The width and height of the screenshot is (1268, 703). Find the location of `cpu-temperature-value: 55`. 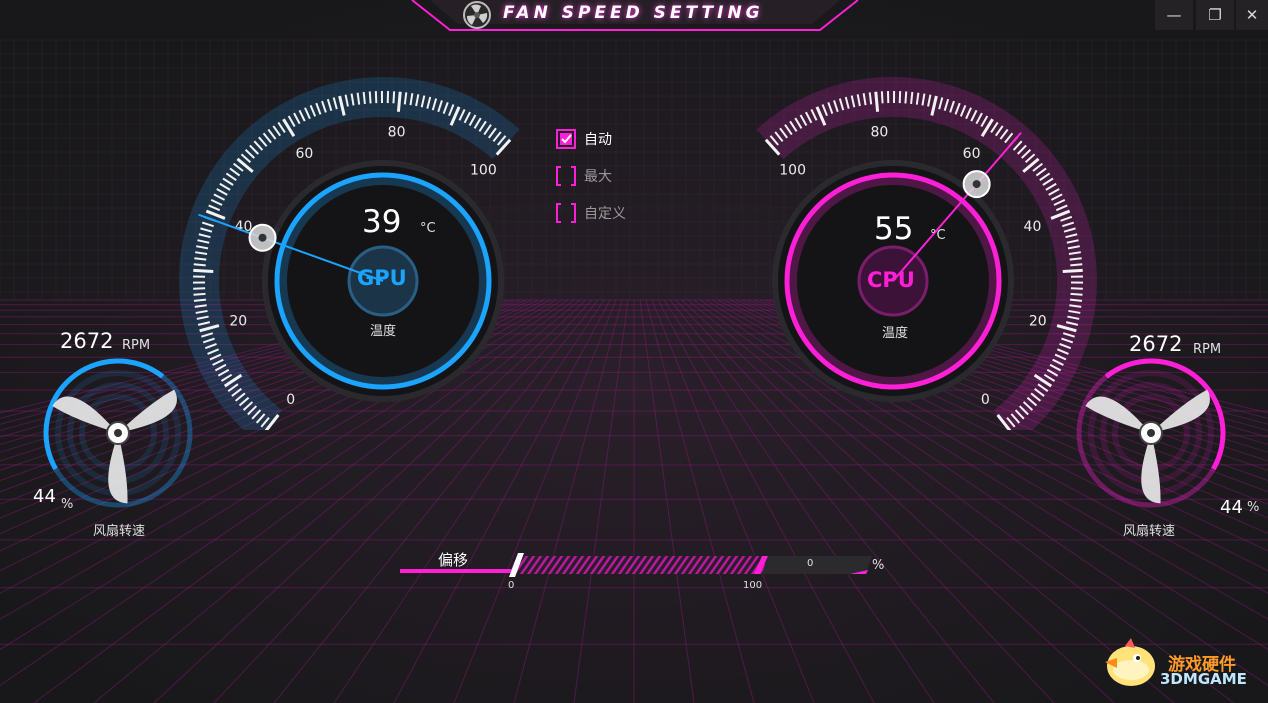

cpu-temperature-value: 55 is located at coordinates (894, 229).